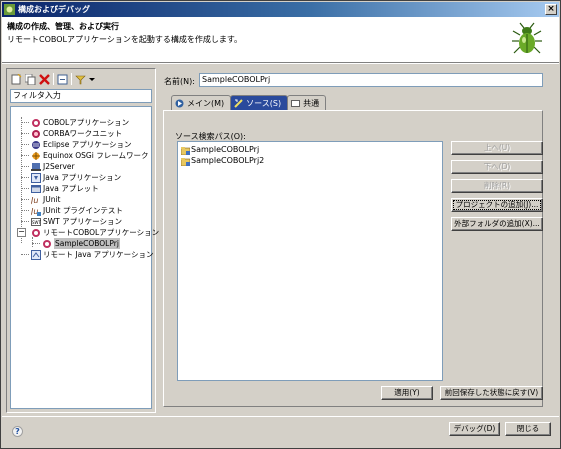  I want to click on tree-label: リモート Java アプリケーション, so click(98, 254).